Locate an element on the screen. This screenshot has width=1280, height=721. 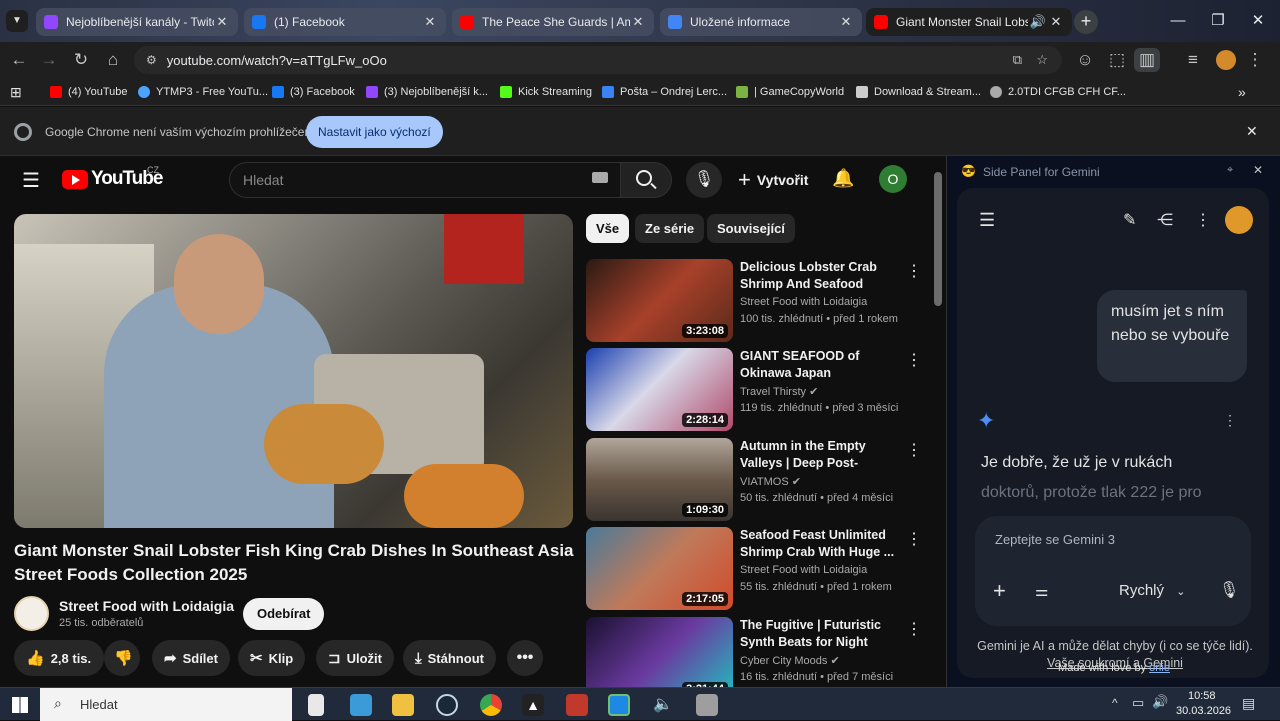
minimize-button: — is located at coordinates (1178, 21).